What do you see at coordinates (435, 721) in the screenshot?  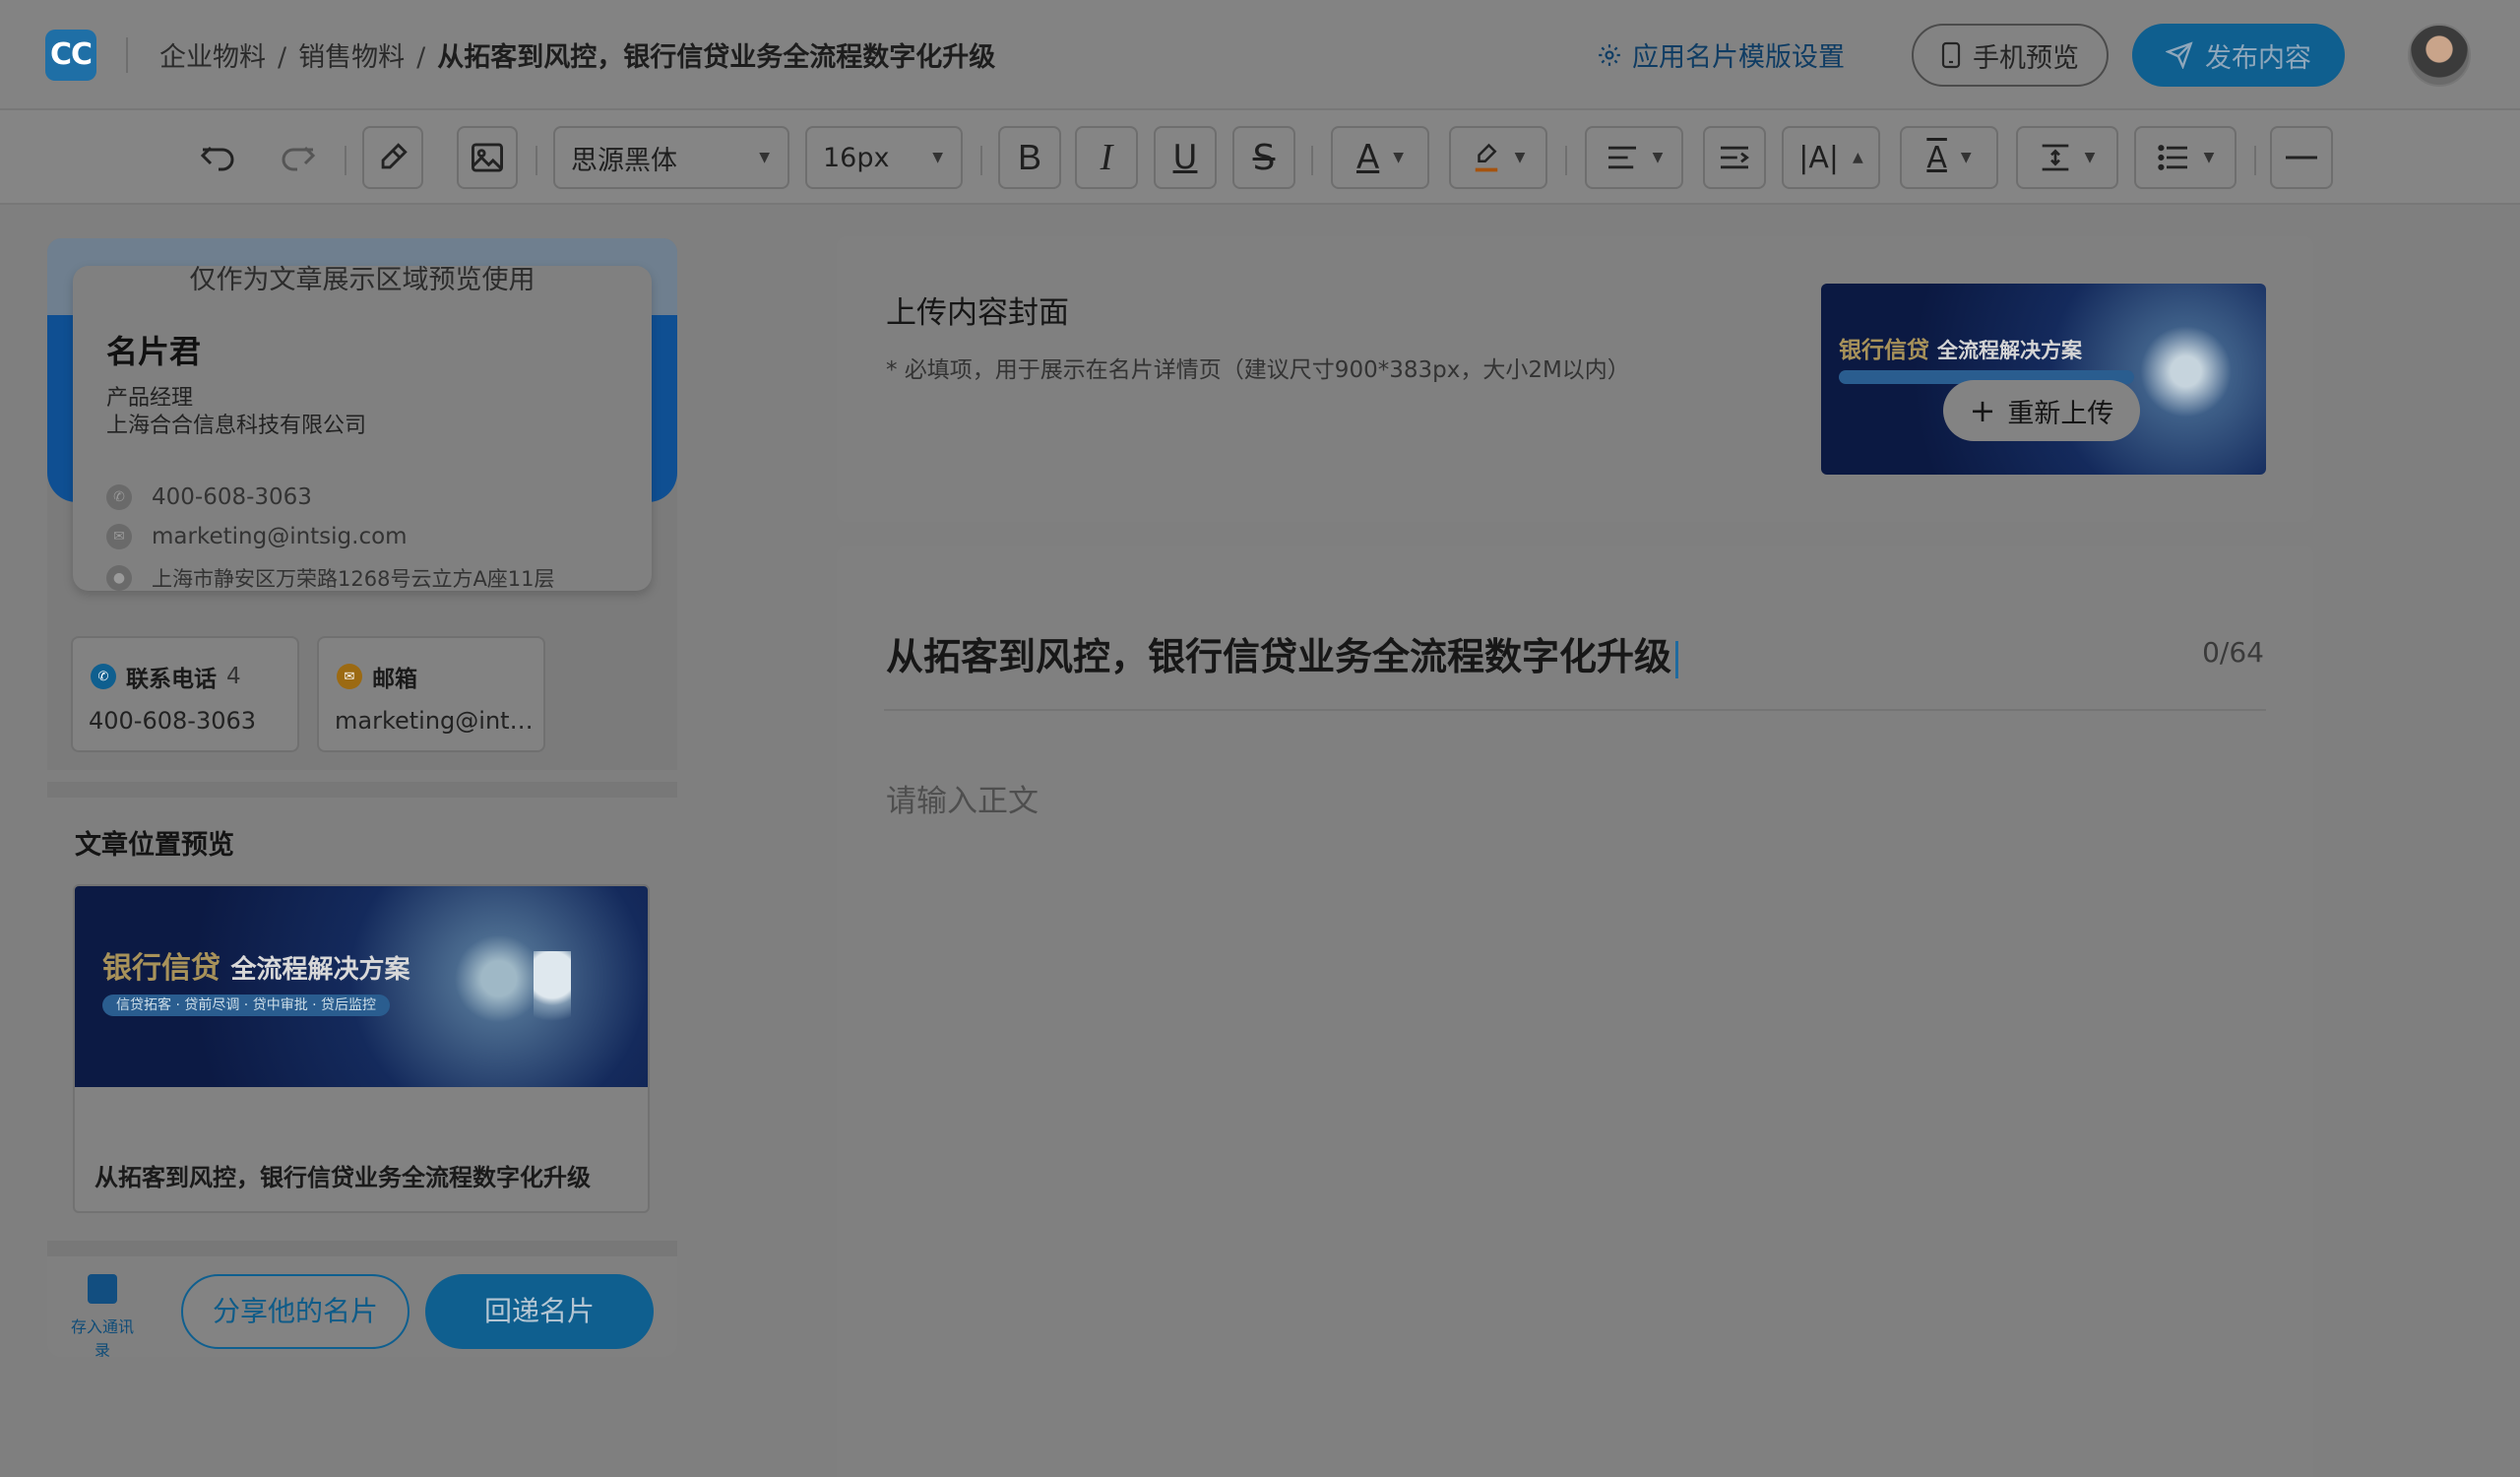 I see `contact-value: marketing@intsig.com` at bounding box center [435, 721].